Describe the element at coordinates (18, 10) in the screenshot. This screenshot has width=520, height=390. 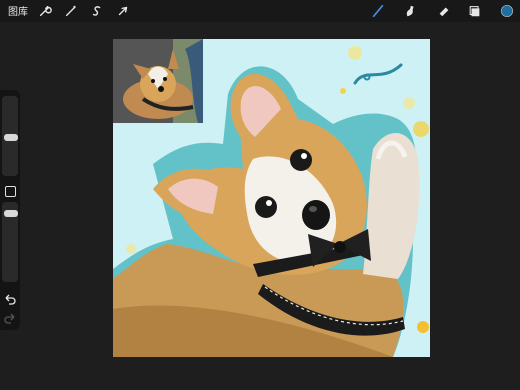
I see `gallery-button: 图库` at that location.